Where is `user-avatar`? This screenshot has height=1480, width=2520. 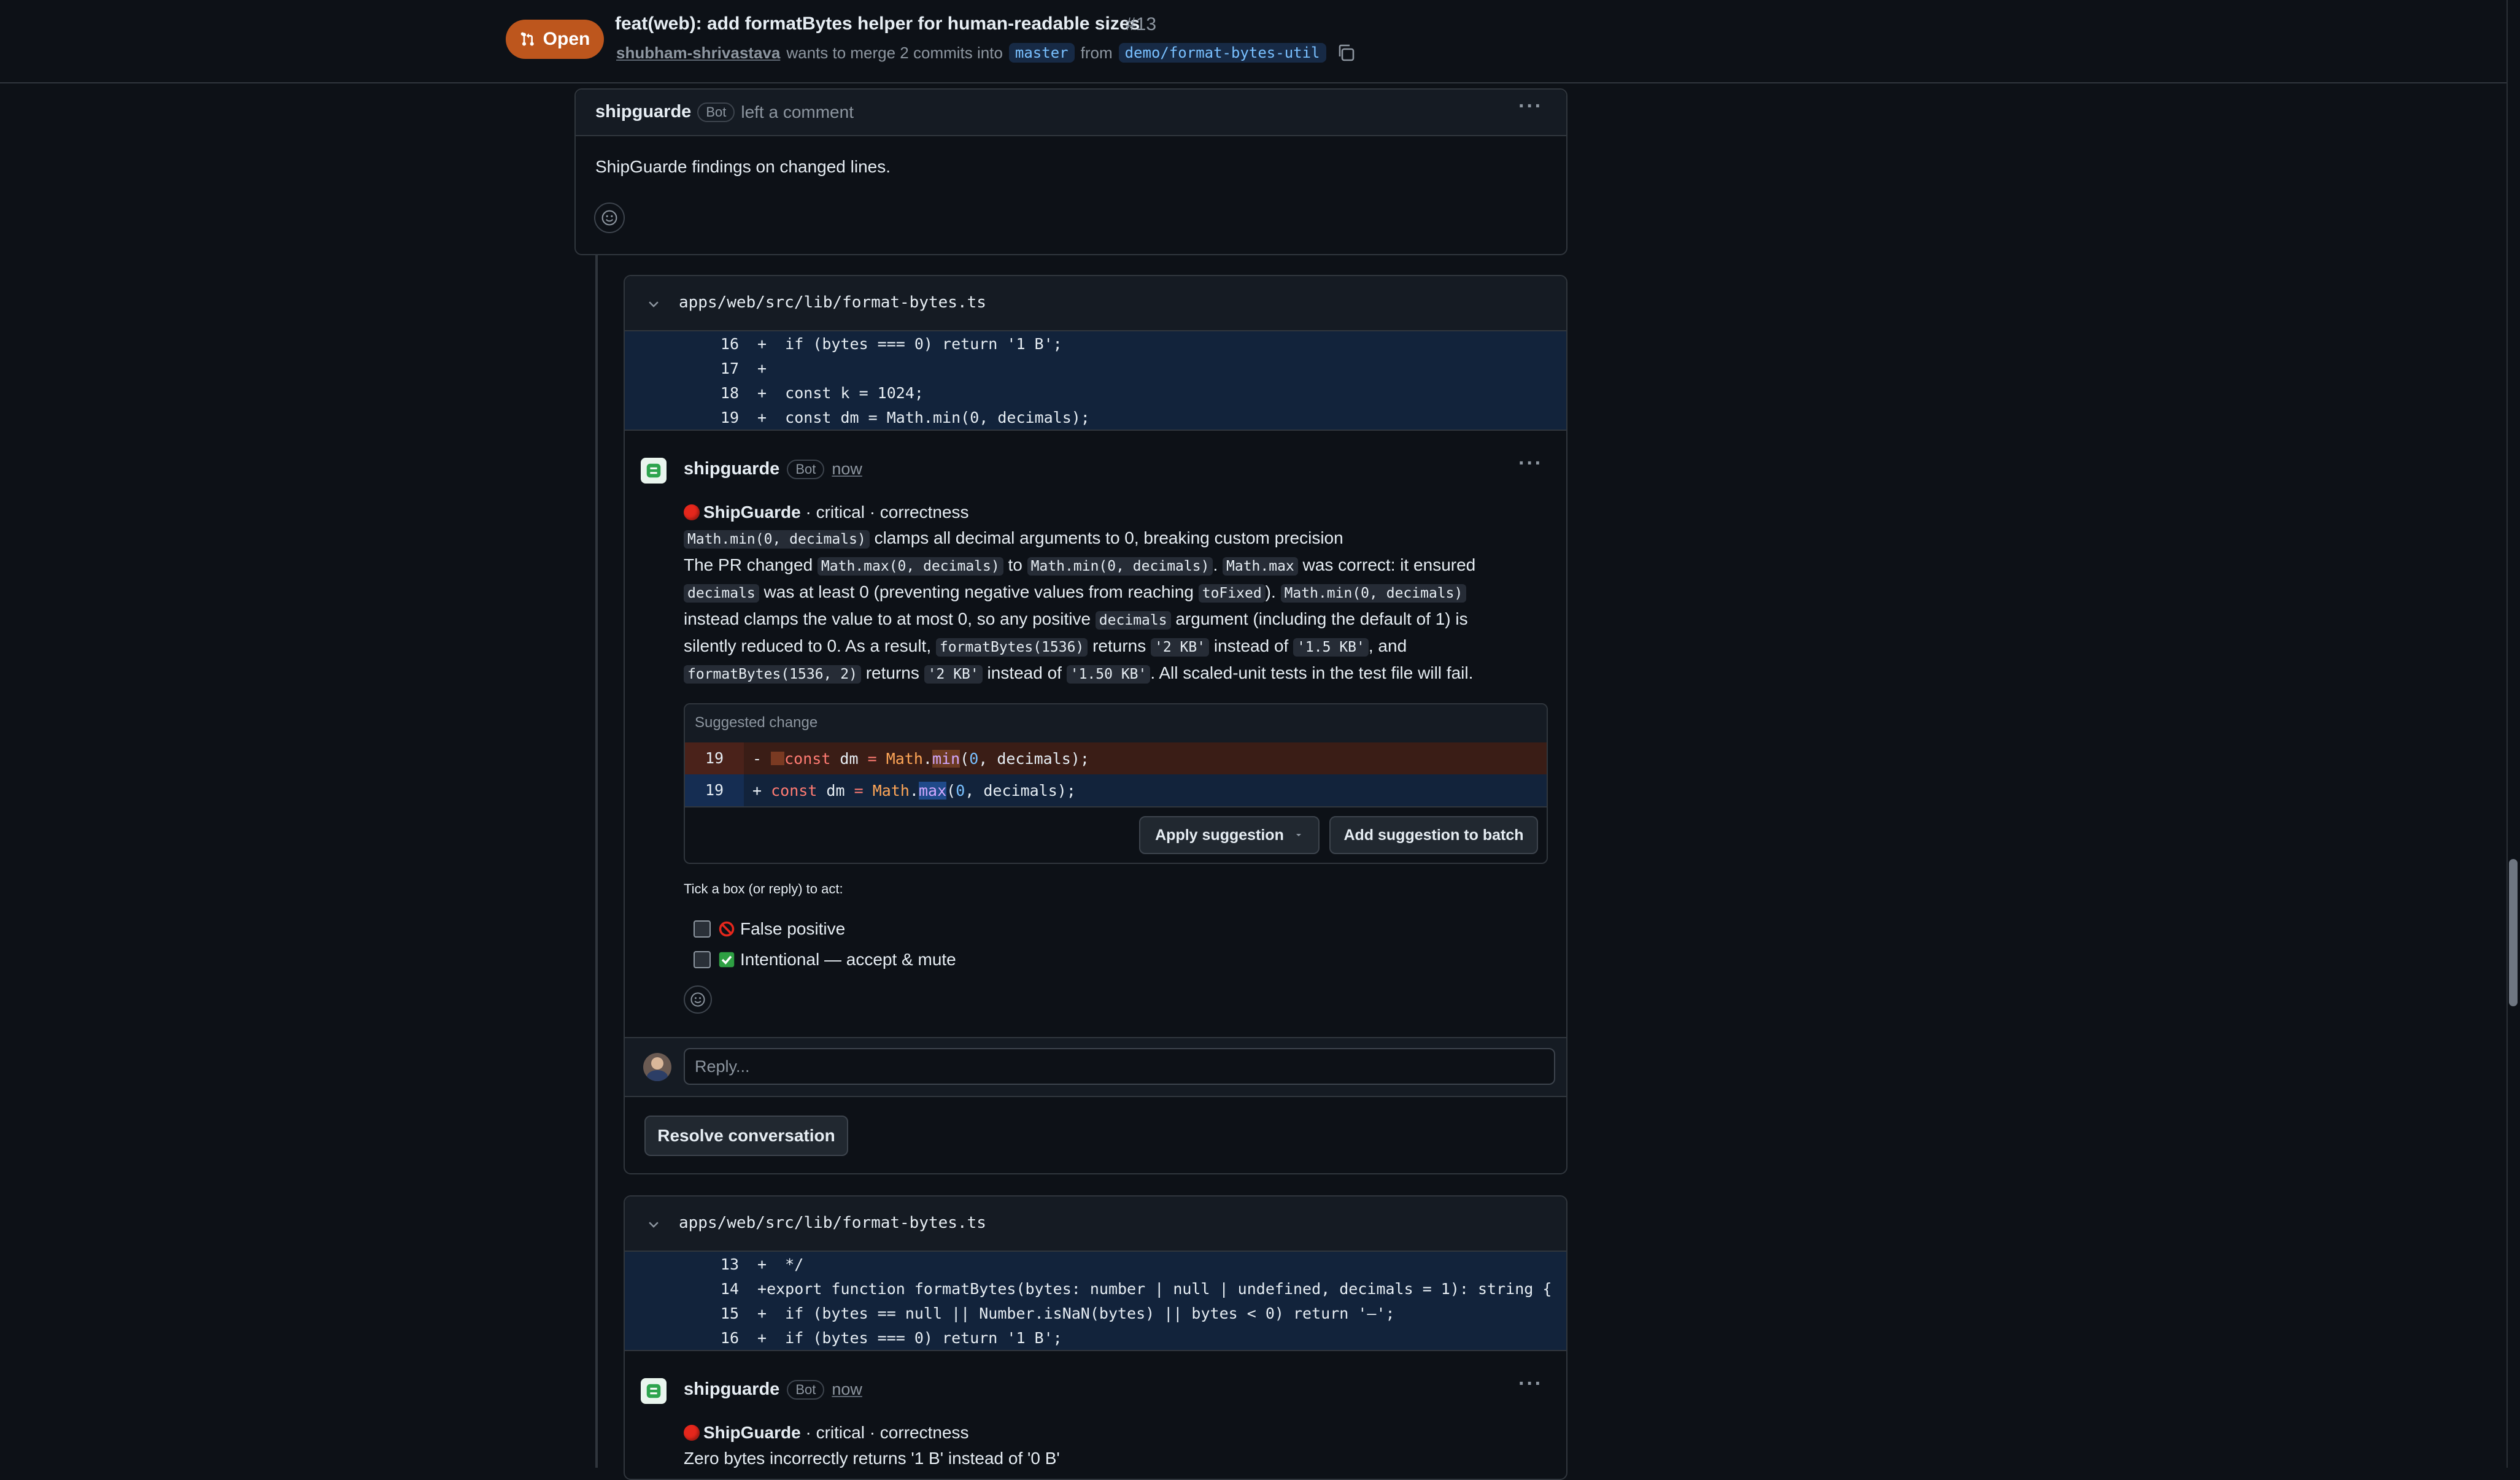
user-avatar is located at coordinates (657, 1067).